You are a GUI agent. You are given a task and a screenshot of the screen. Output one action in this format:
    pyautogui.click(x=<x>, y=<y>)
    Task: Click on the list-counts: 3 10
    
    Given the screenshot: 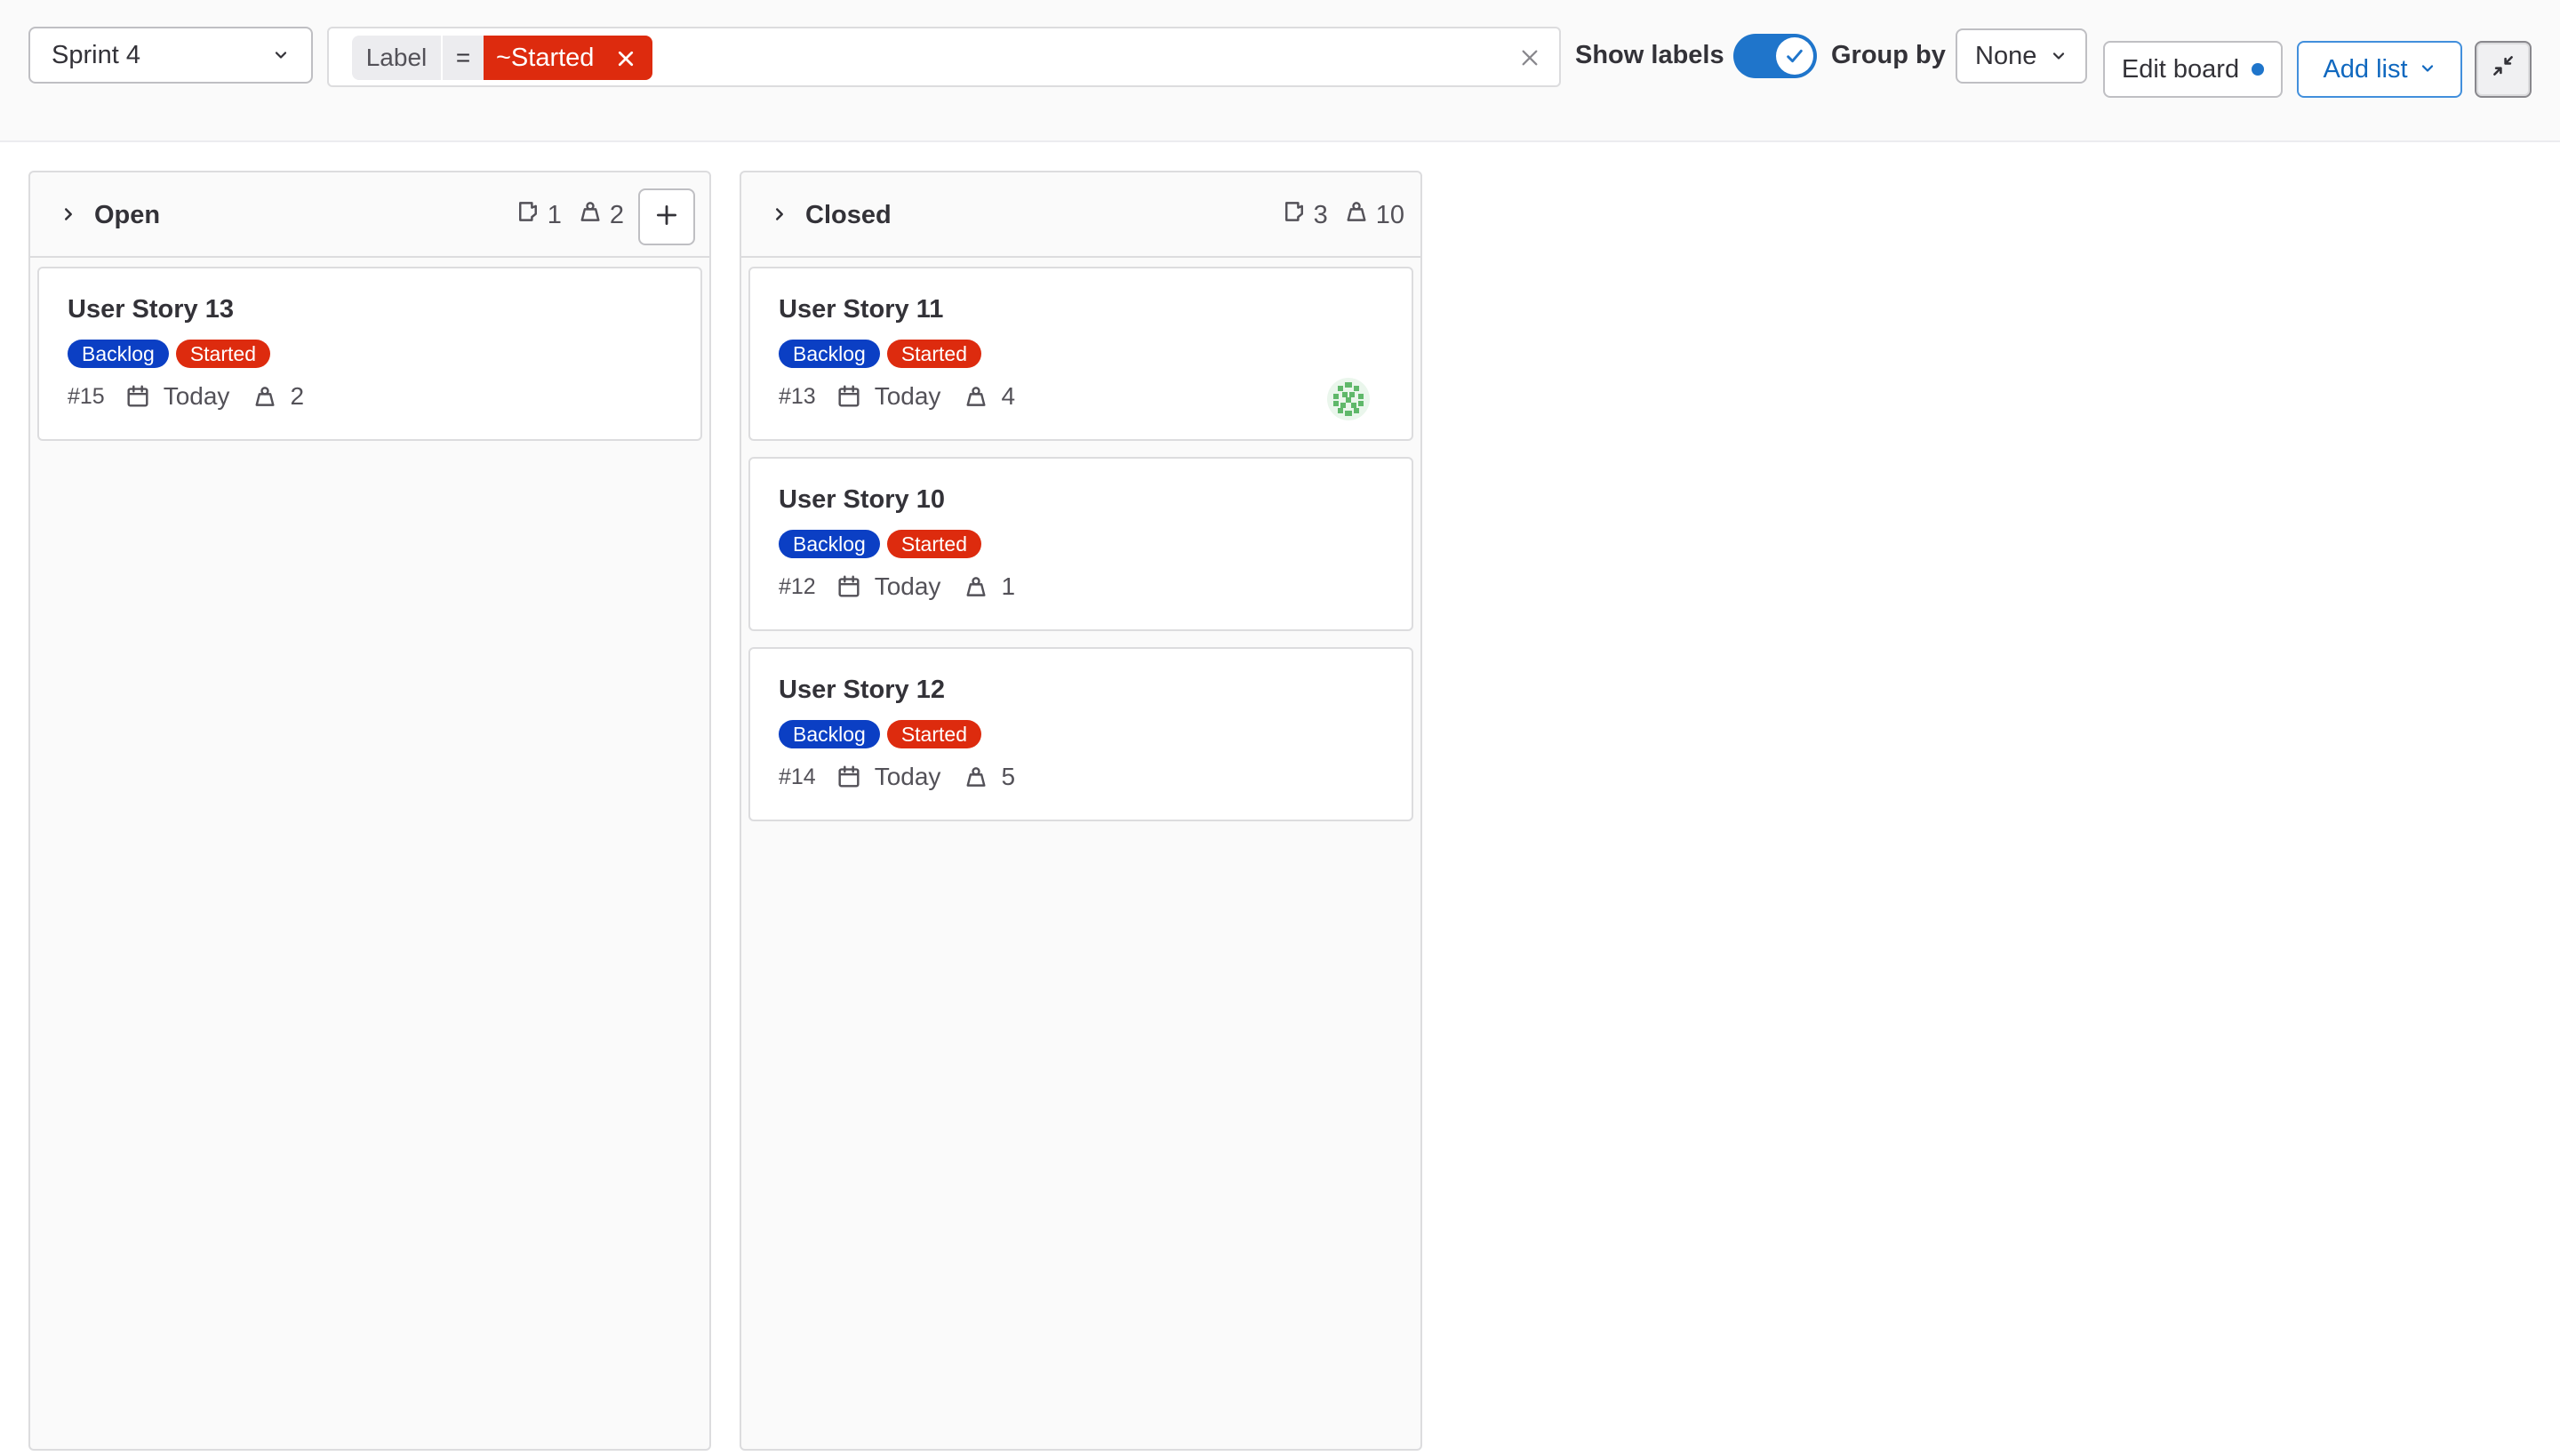 What is the action you would take?
    pyautogui.click(x=1343, y=215)
    